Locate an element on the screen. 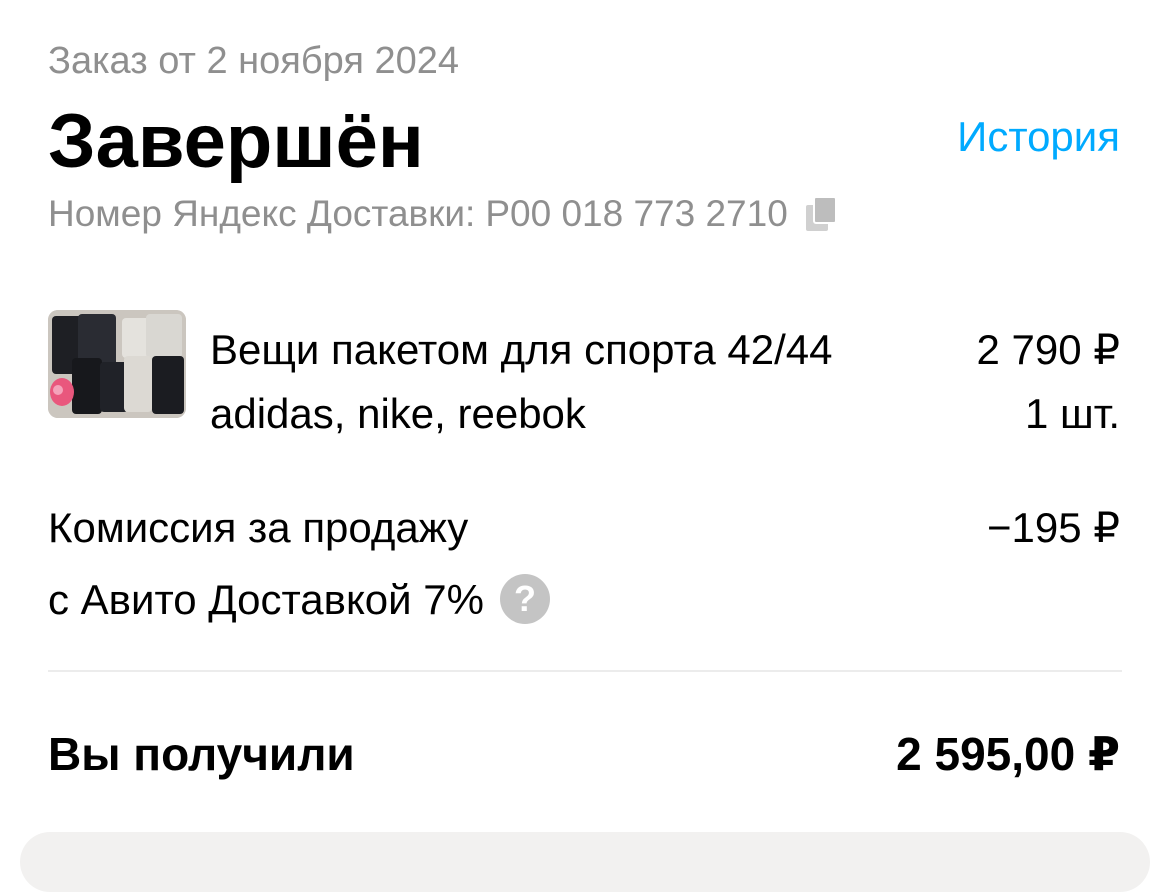 Image resolution: width=1170 pixels, height=892 pixels. order-status-title: Завершён is located at coordinates (236, 141).